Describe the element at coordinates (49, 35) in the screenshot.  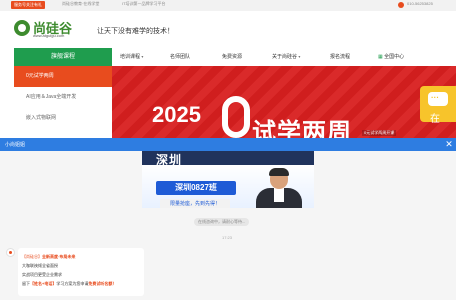
I see `logo-url: www.atguigu.com` at that location.